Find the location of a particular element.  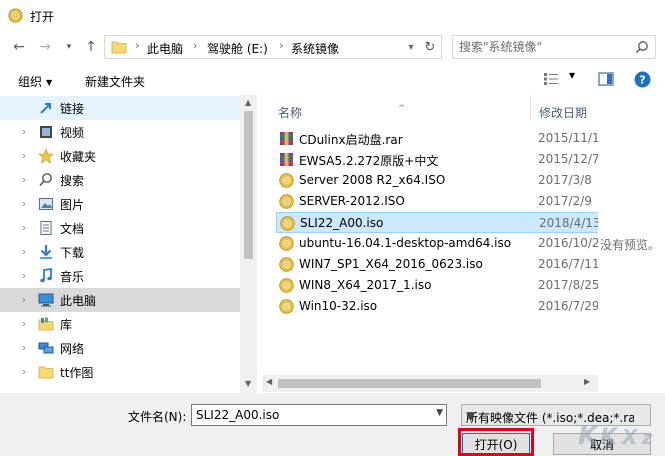

preview-pane-button is located at coordinates (606, 80).